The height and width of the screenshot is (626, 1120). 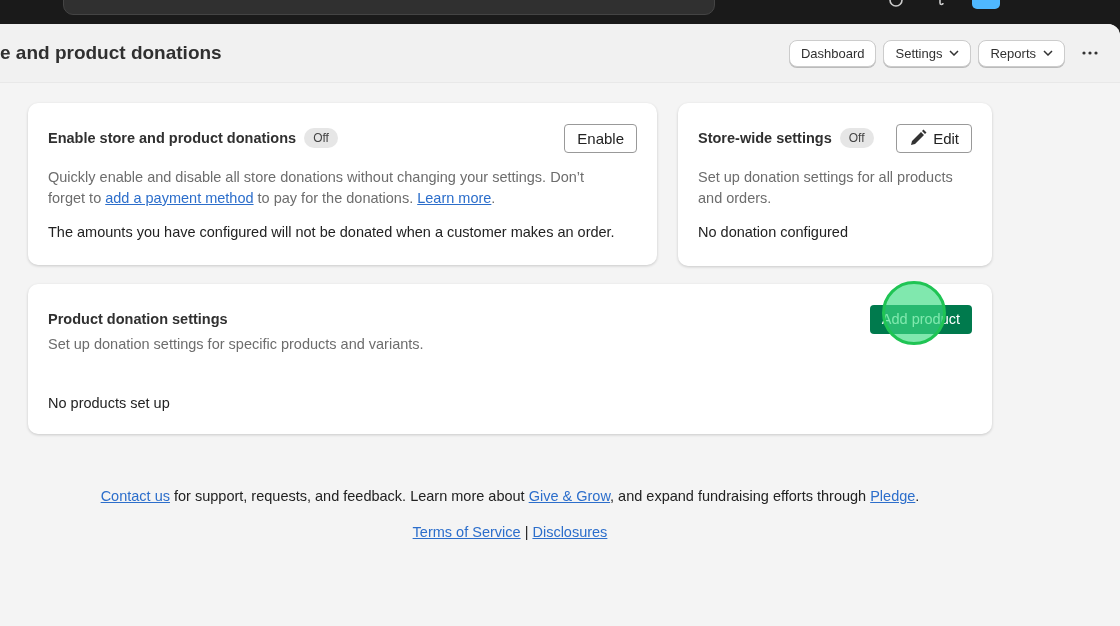 What do you see at coordinates (109, 403) in the screenshot?
I see `note-text: No products set up` at bounding box center [109, 403].